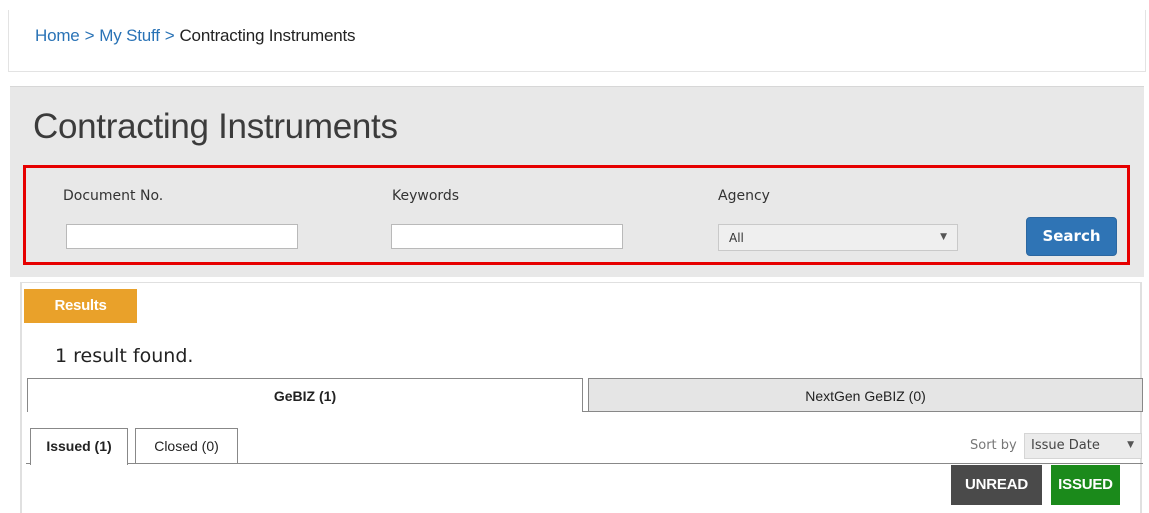  What do you see at coordinates (215, 126) in the screenshot?
I see `page-title: Contracting Instruments` at bounding box center [215, 126].